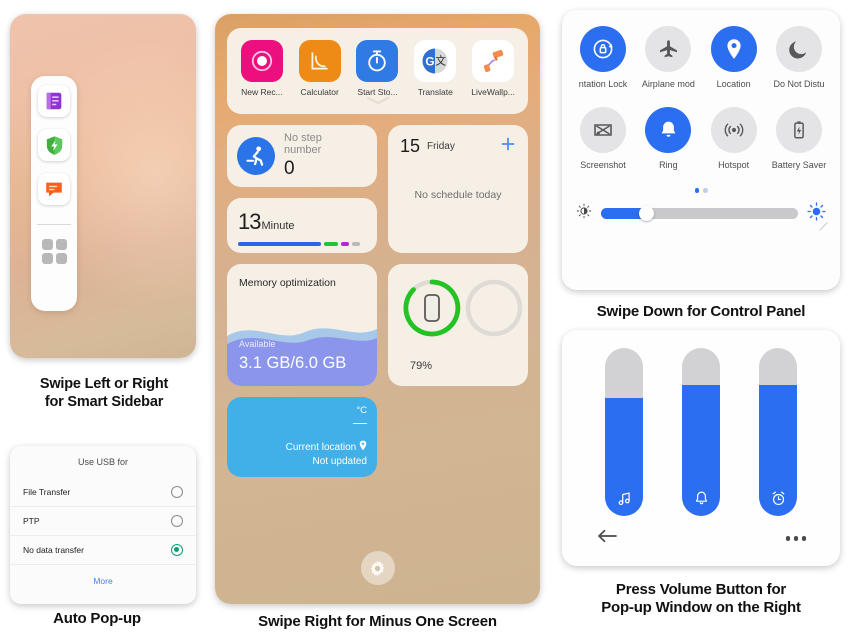 The width and height of the screenshot is (849, 635). Describe the element at coordinates (104, 401) in the screenshot. I see `caption-line-2: for Smart Sidebar` at that location.